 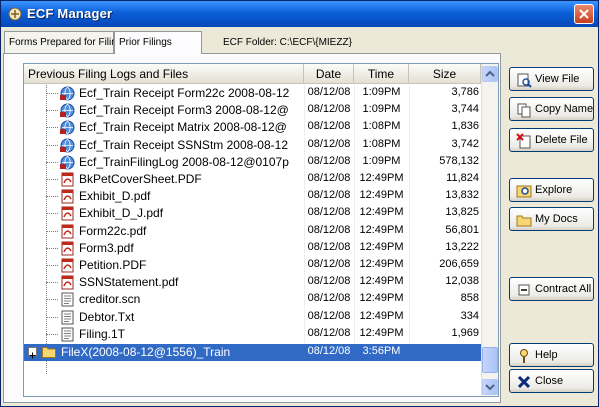 I want to click on scroll-down-button, so click(x=490, y=387).